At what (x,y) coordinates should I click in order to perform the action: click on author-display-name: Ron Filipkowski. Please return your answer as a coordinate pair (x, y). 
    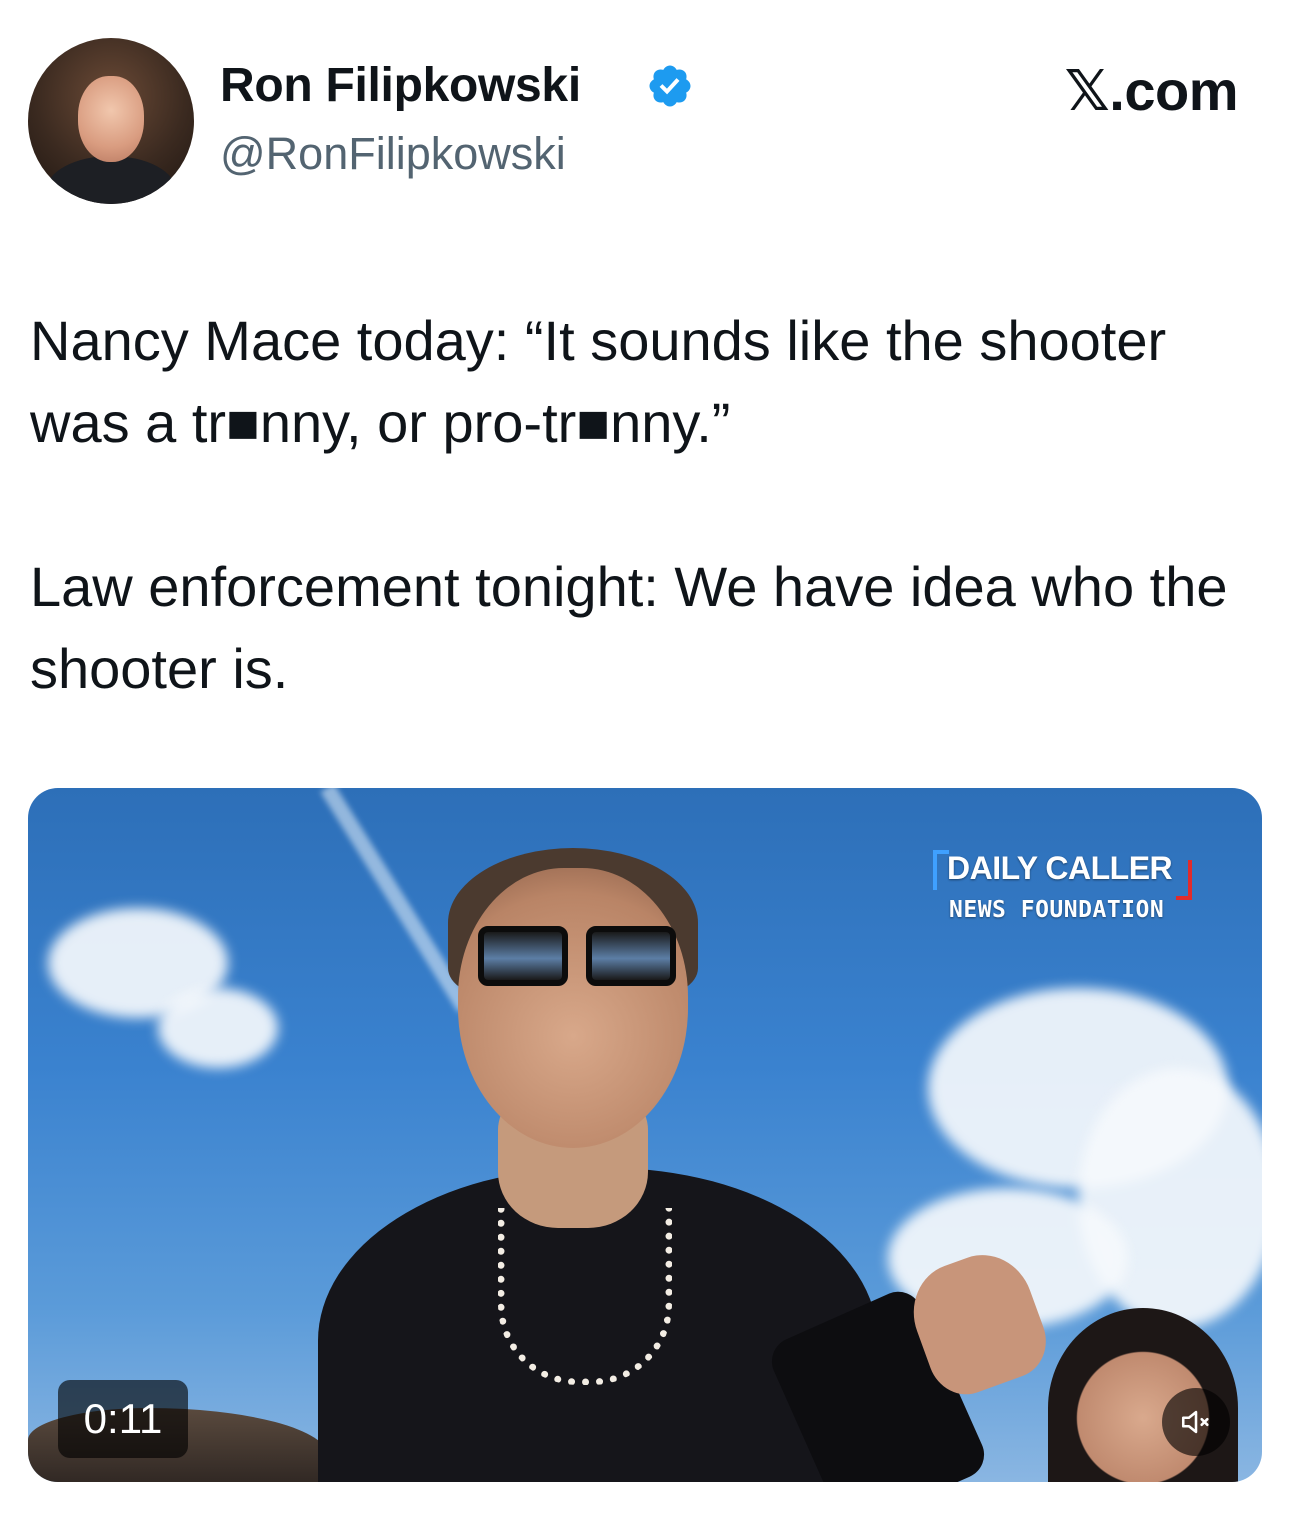
    Looking at the image, I should click on (400, 85).